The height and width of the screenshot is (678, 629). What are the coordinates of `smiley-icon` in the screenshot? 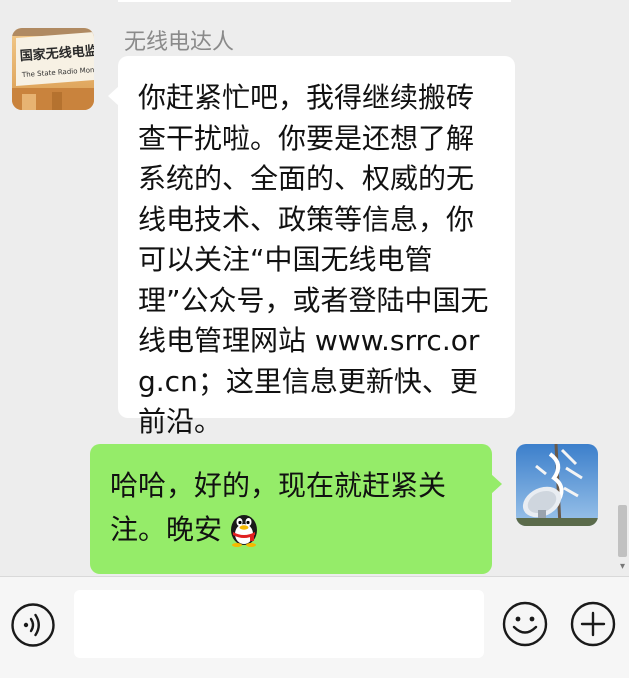 It's located at (525, 624).